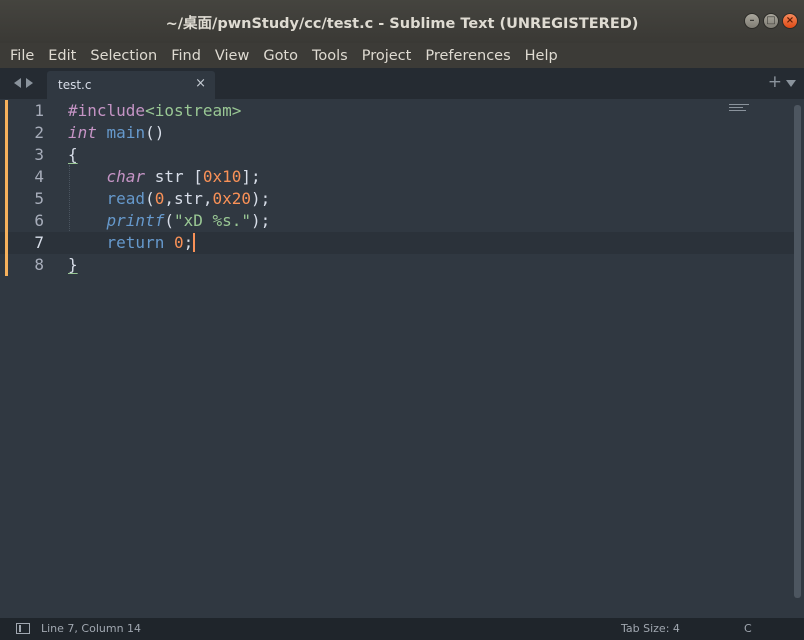 This screenshot has width=804, height=640. I want to click on code-line: 5 read(0,str,0x20);, so click(397, 199).